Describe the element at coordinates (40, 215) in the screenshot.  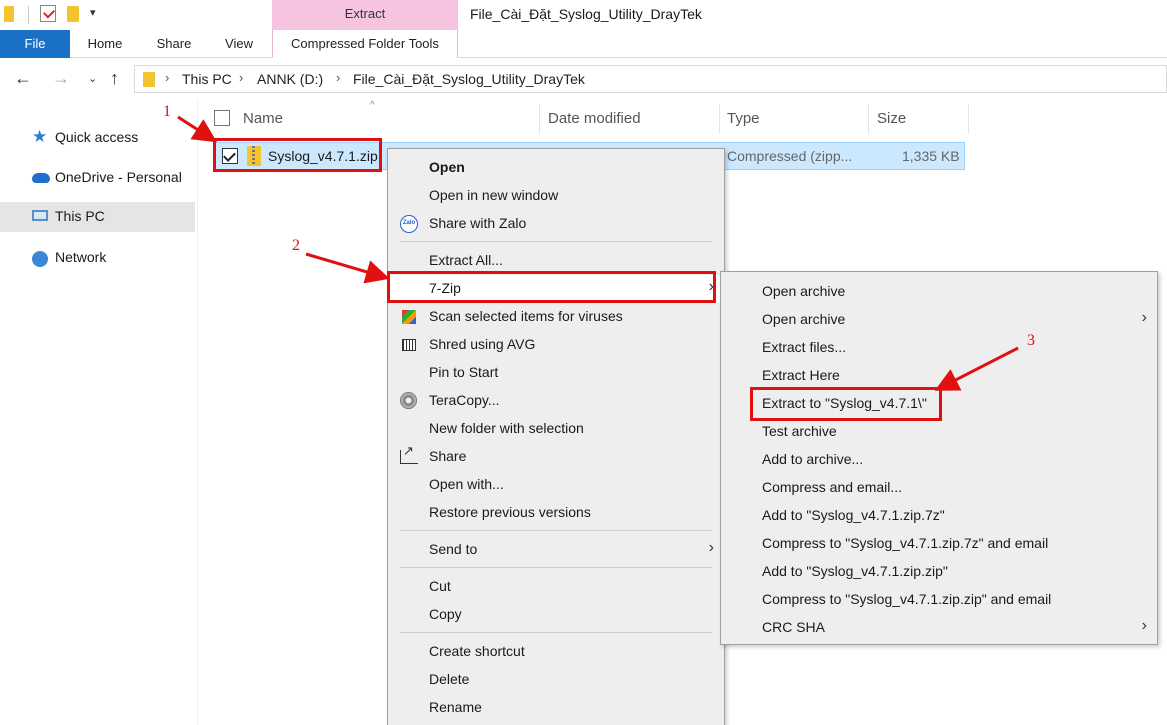
I see `computer-icon` at that location.